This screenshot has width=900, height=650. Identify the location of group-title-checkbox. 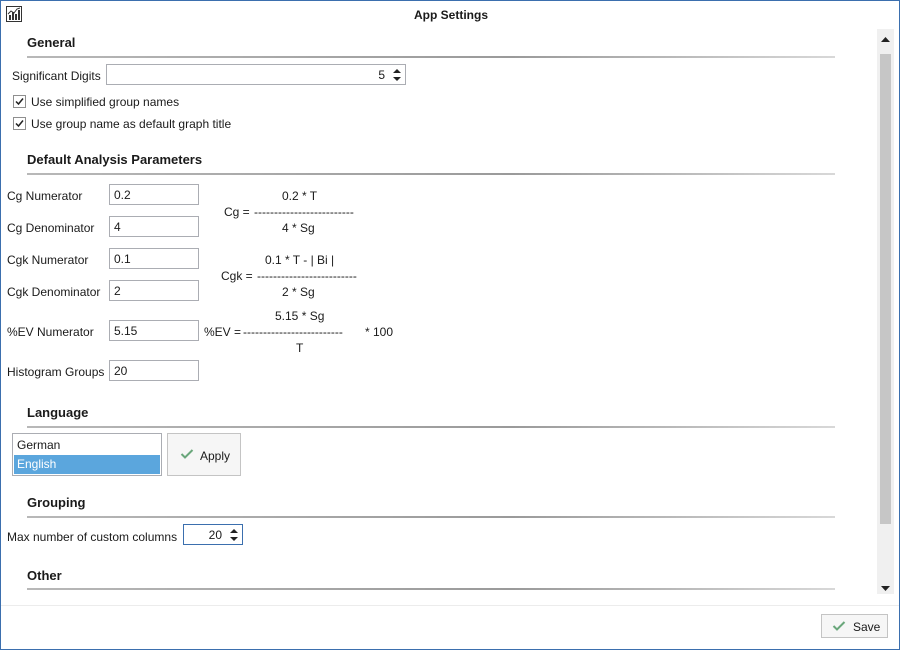
(19, 123).